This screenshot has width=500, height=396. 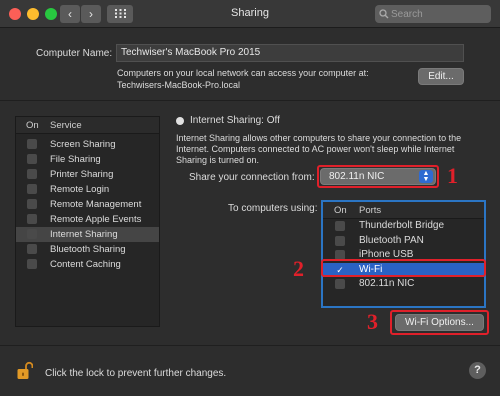 I want to click on chevron-right-icon: ›, so click(x=91, y=14).